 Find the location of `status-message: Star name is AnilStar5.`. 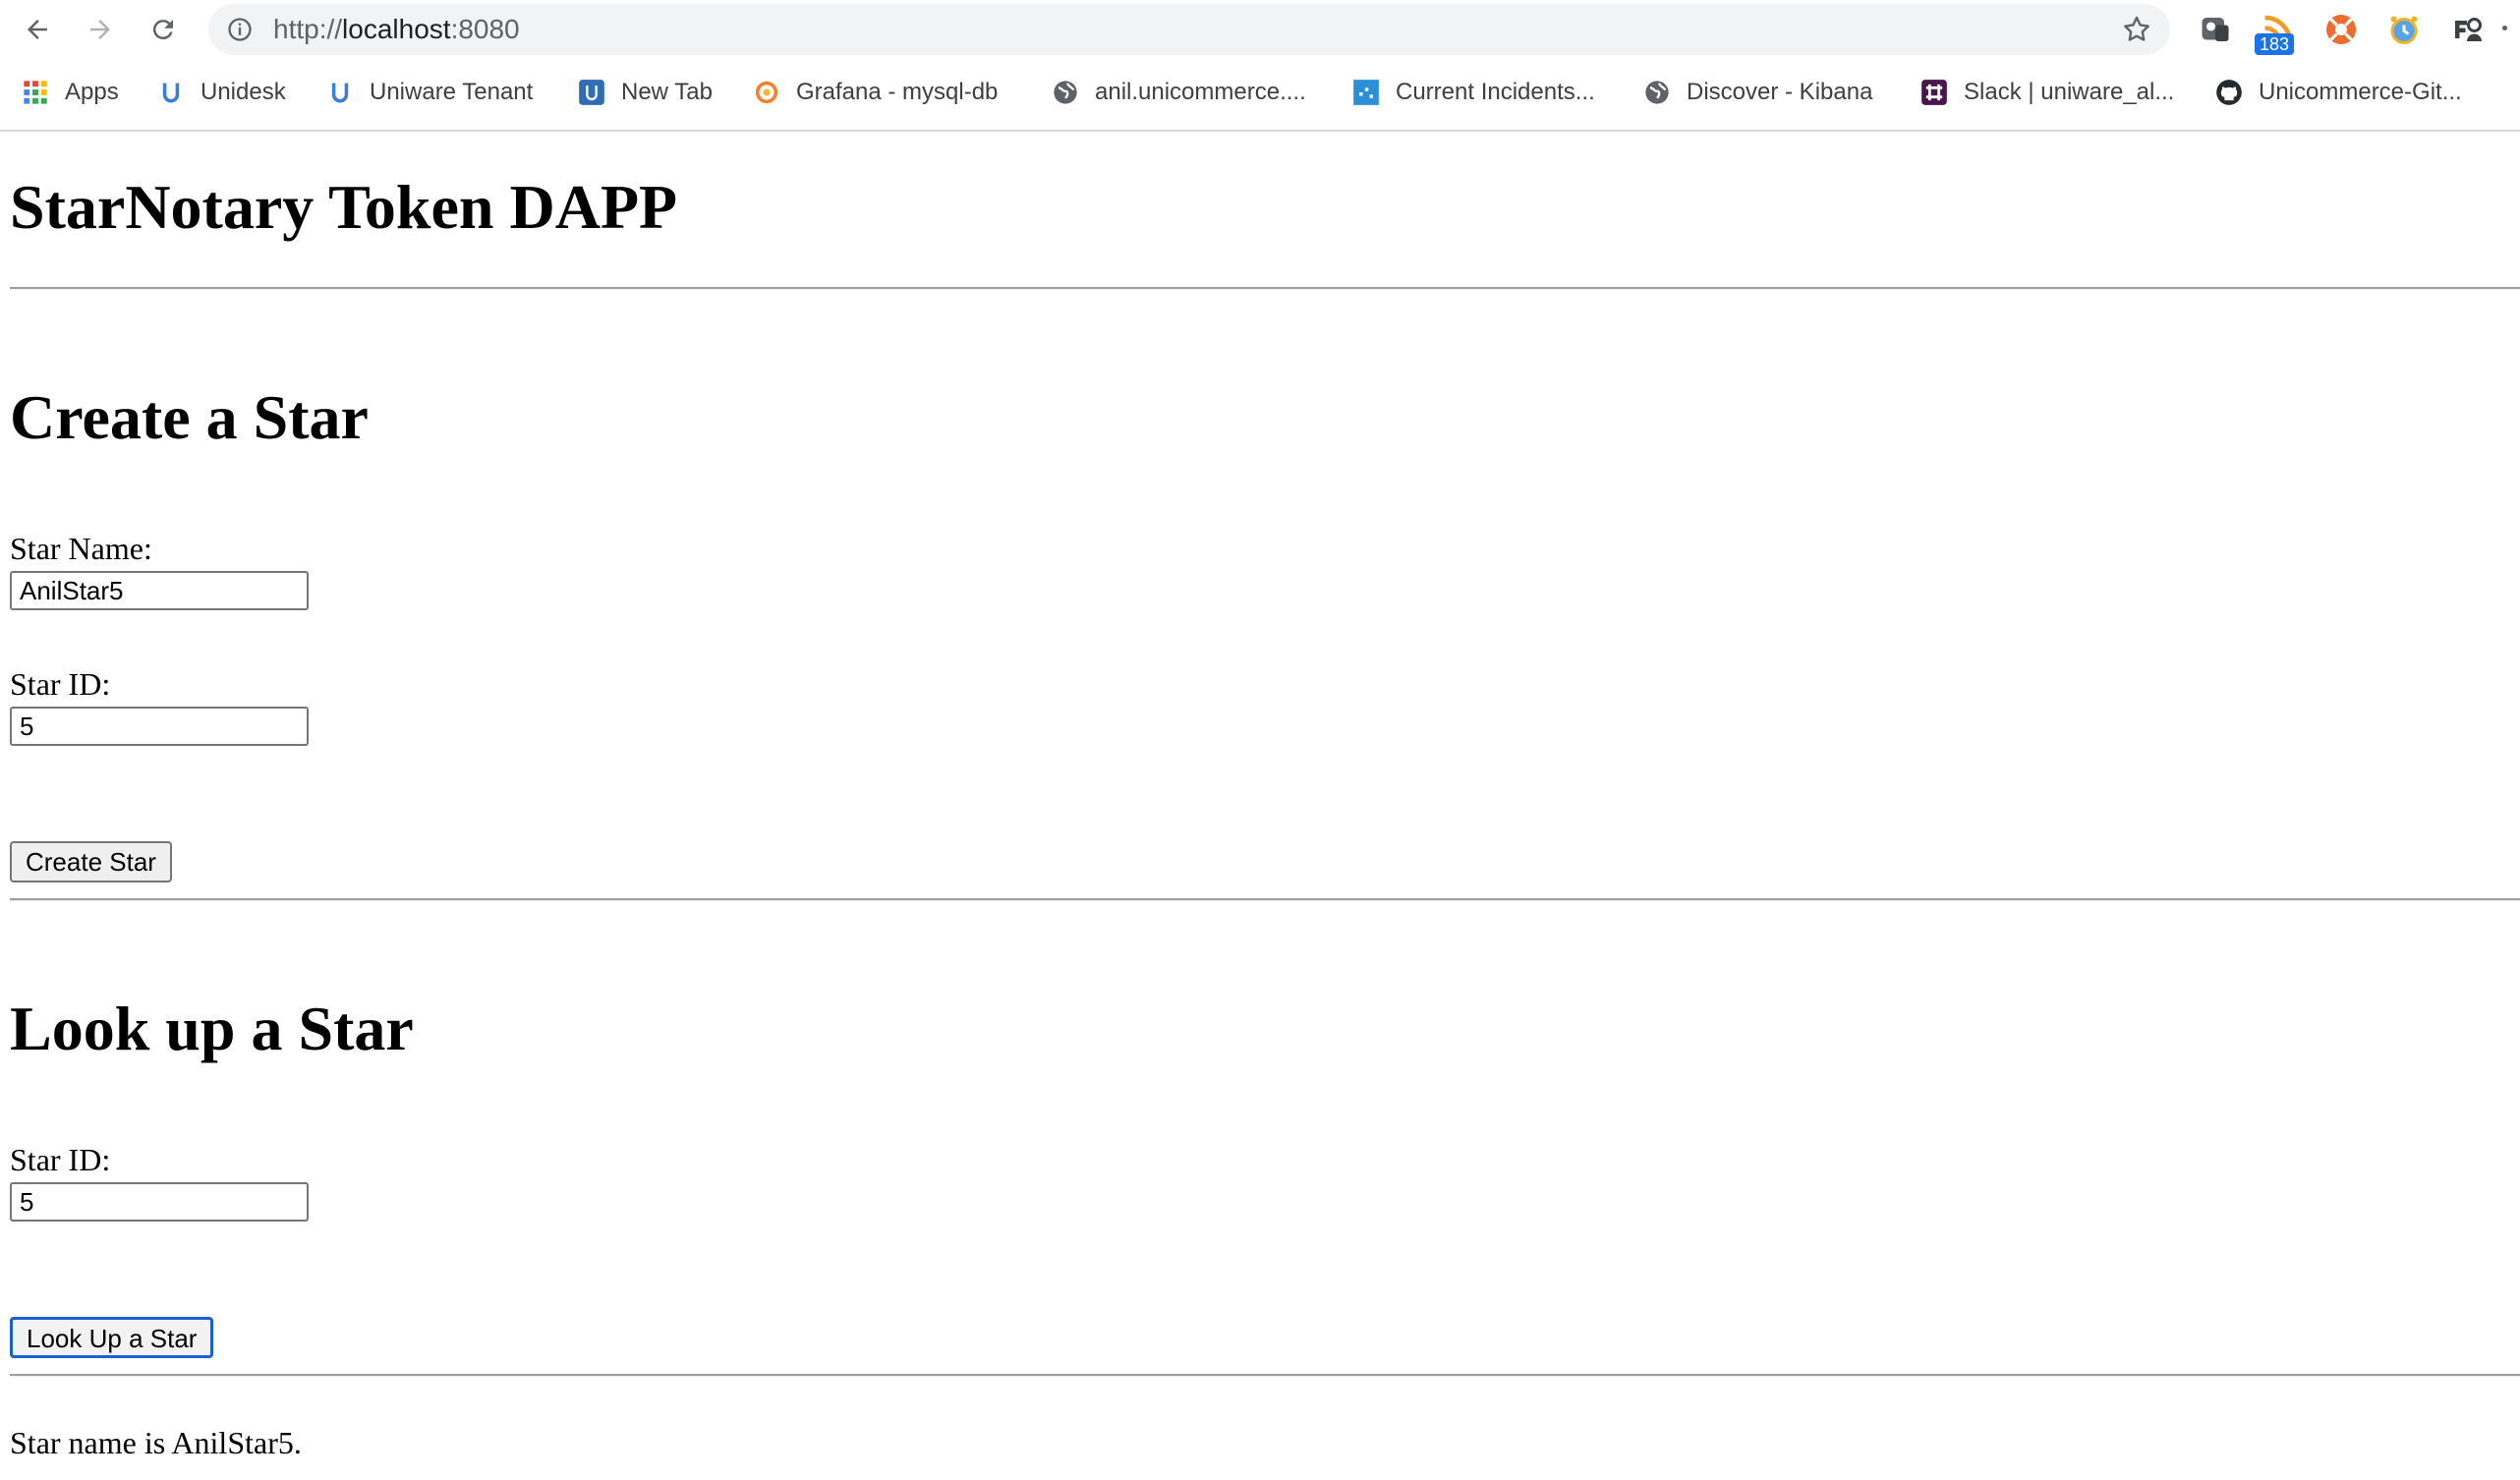

status-message: Star name is AnilStar5. is located at coordinates (156, 1442).